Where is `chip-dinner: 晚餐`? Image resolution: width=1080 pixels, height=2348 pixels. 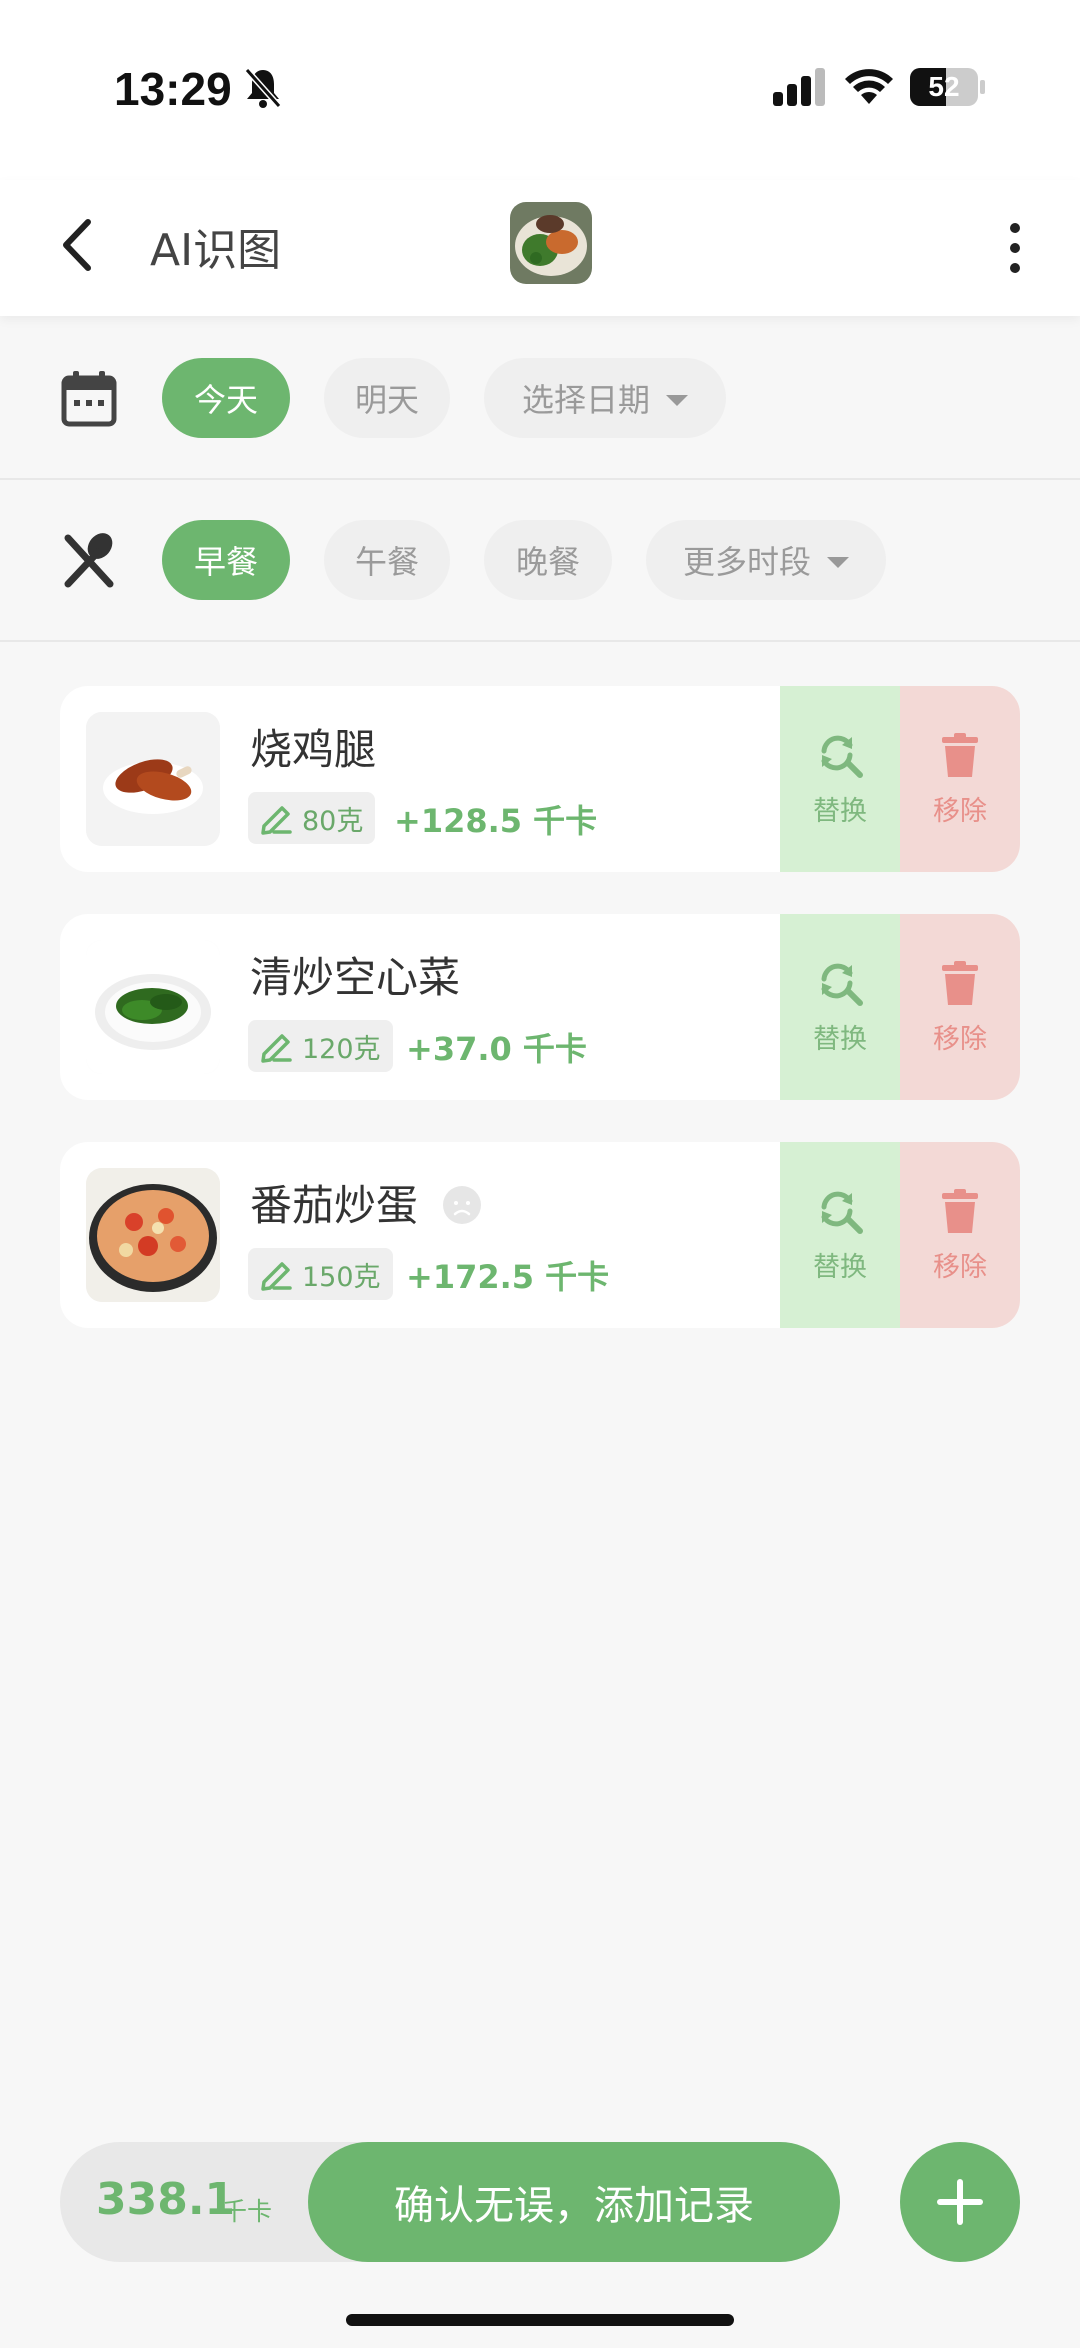
chip-dinner: 晚餐 is located at coordinates (548, 560).